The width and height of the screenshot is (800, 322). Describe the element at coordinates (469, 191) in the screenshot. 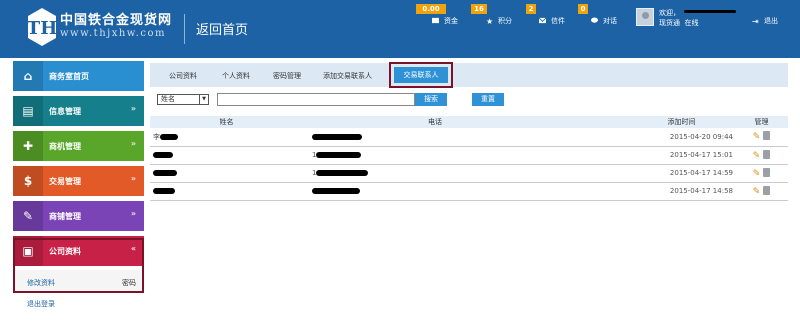

I see `table-row: 2015-04-17 14:58 ✎` at that location.